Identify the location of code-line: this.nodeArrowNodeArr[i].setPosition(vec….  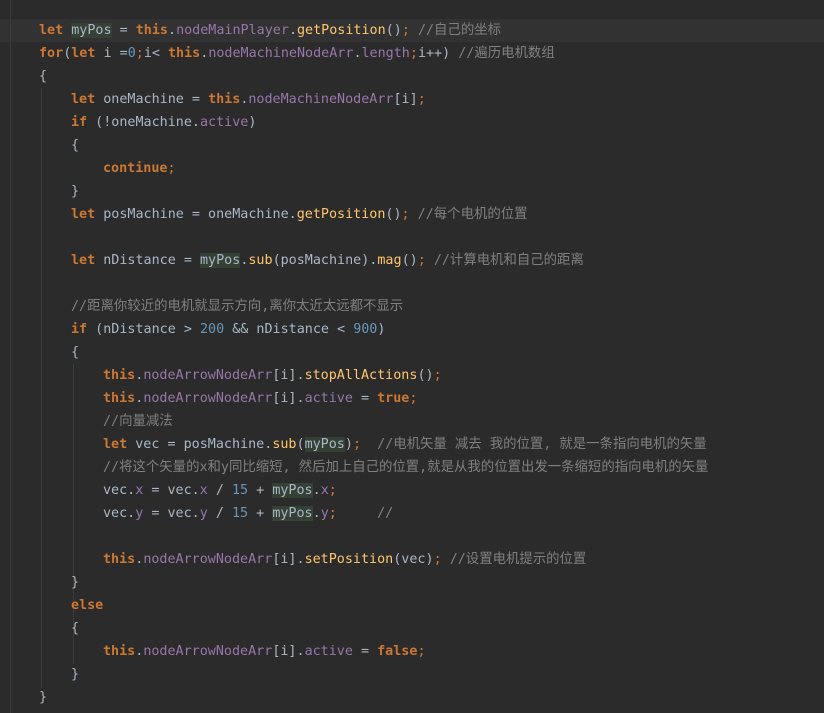
(344, 559).